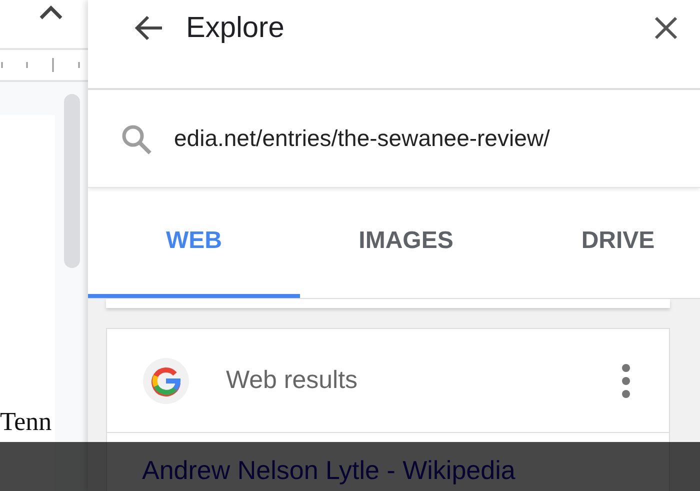  Describe the element at coordinates (166, 380) in the screenshot. I see `google-logo-icon` at that location.